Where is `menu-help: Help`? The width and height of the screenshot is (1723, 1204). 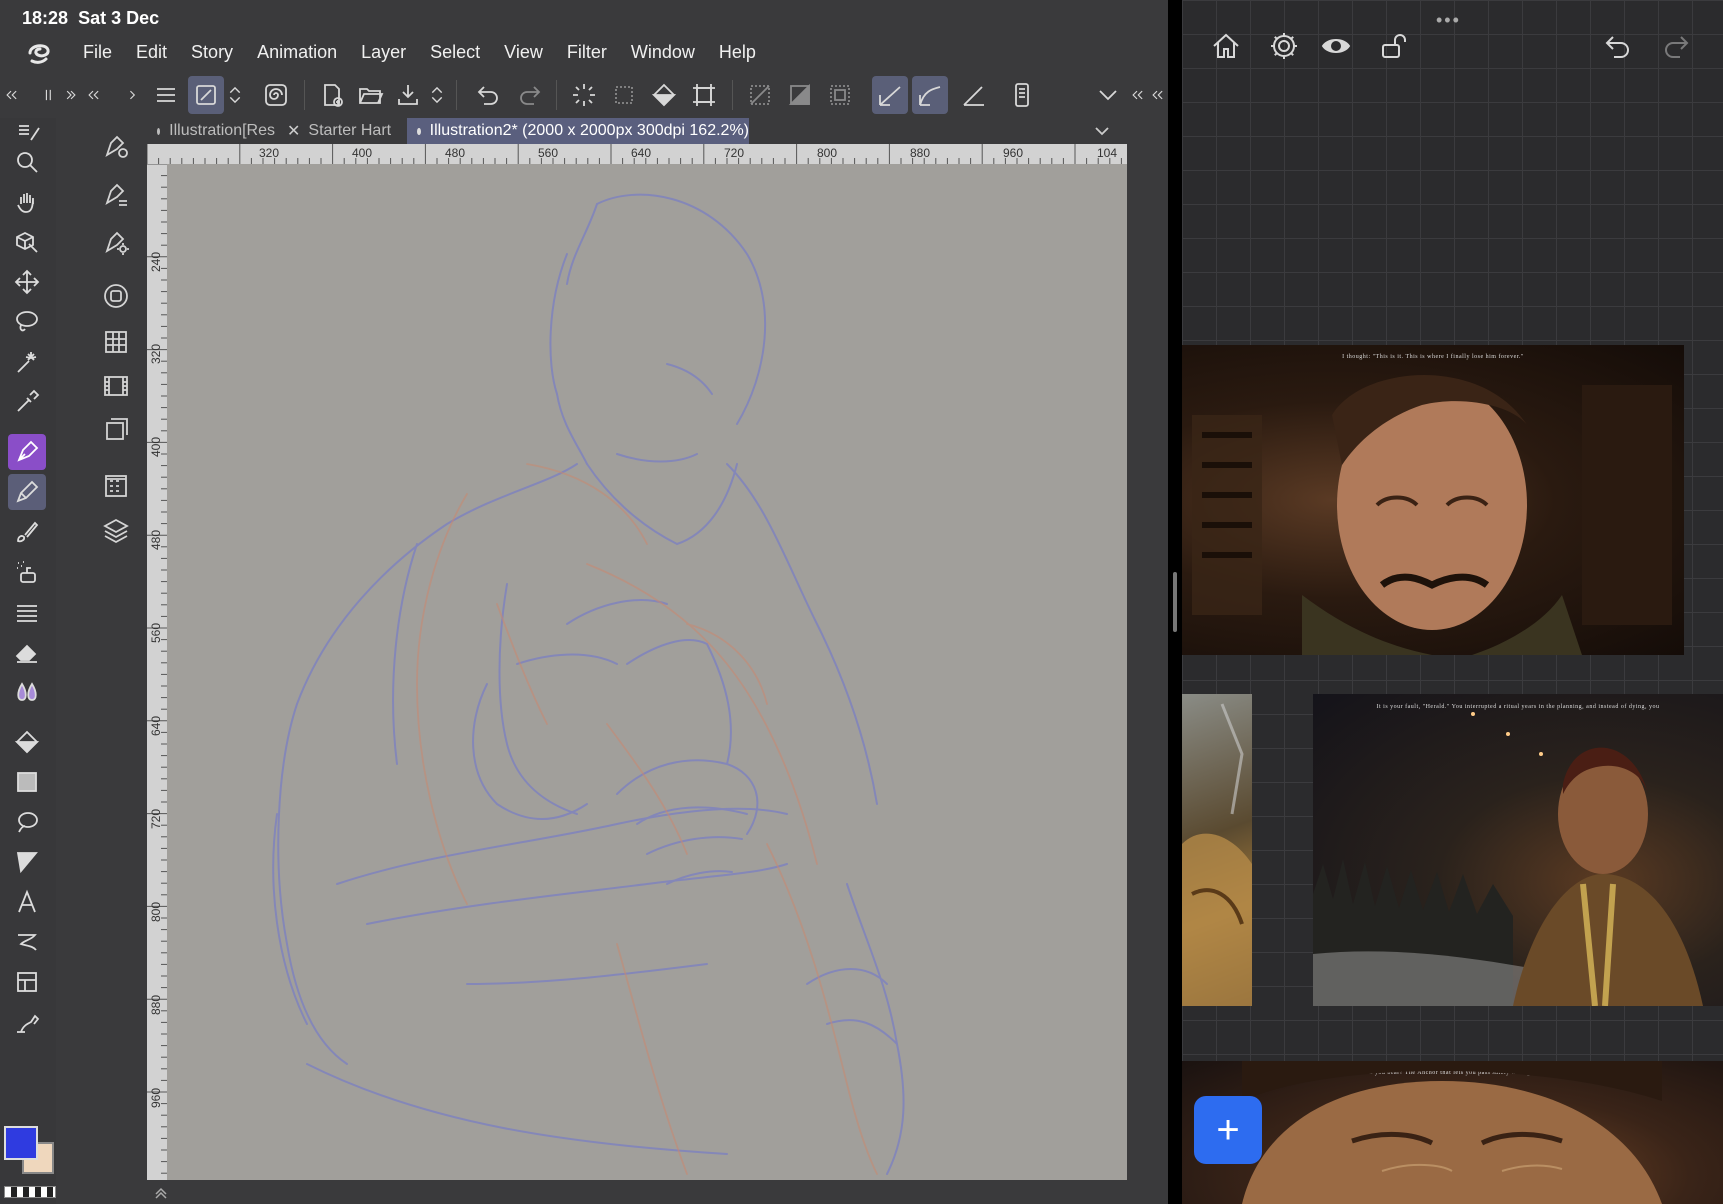 menu-help: Help is located at coordinates (737, 52).